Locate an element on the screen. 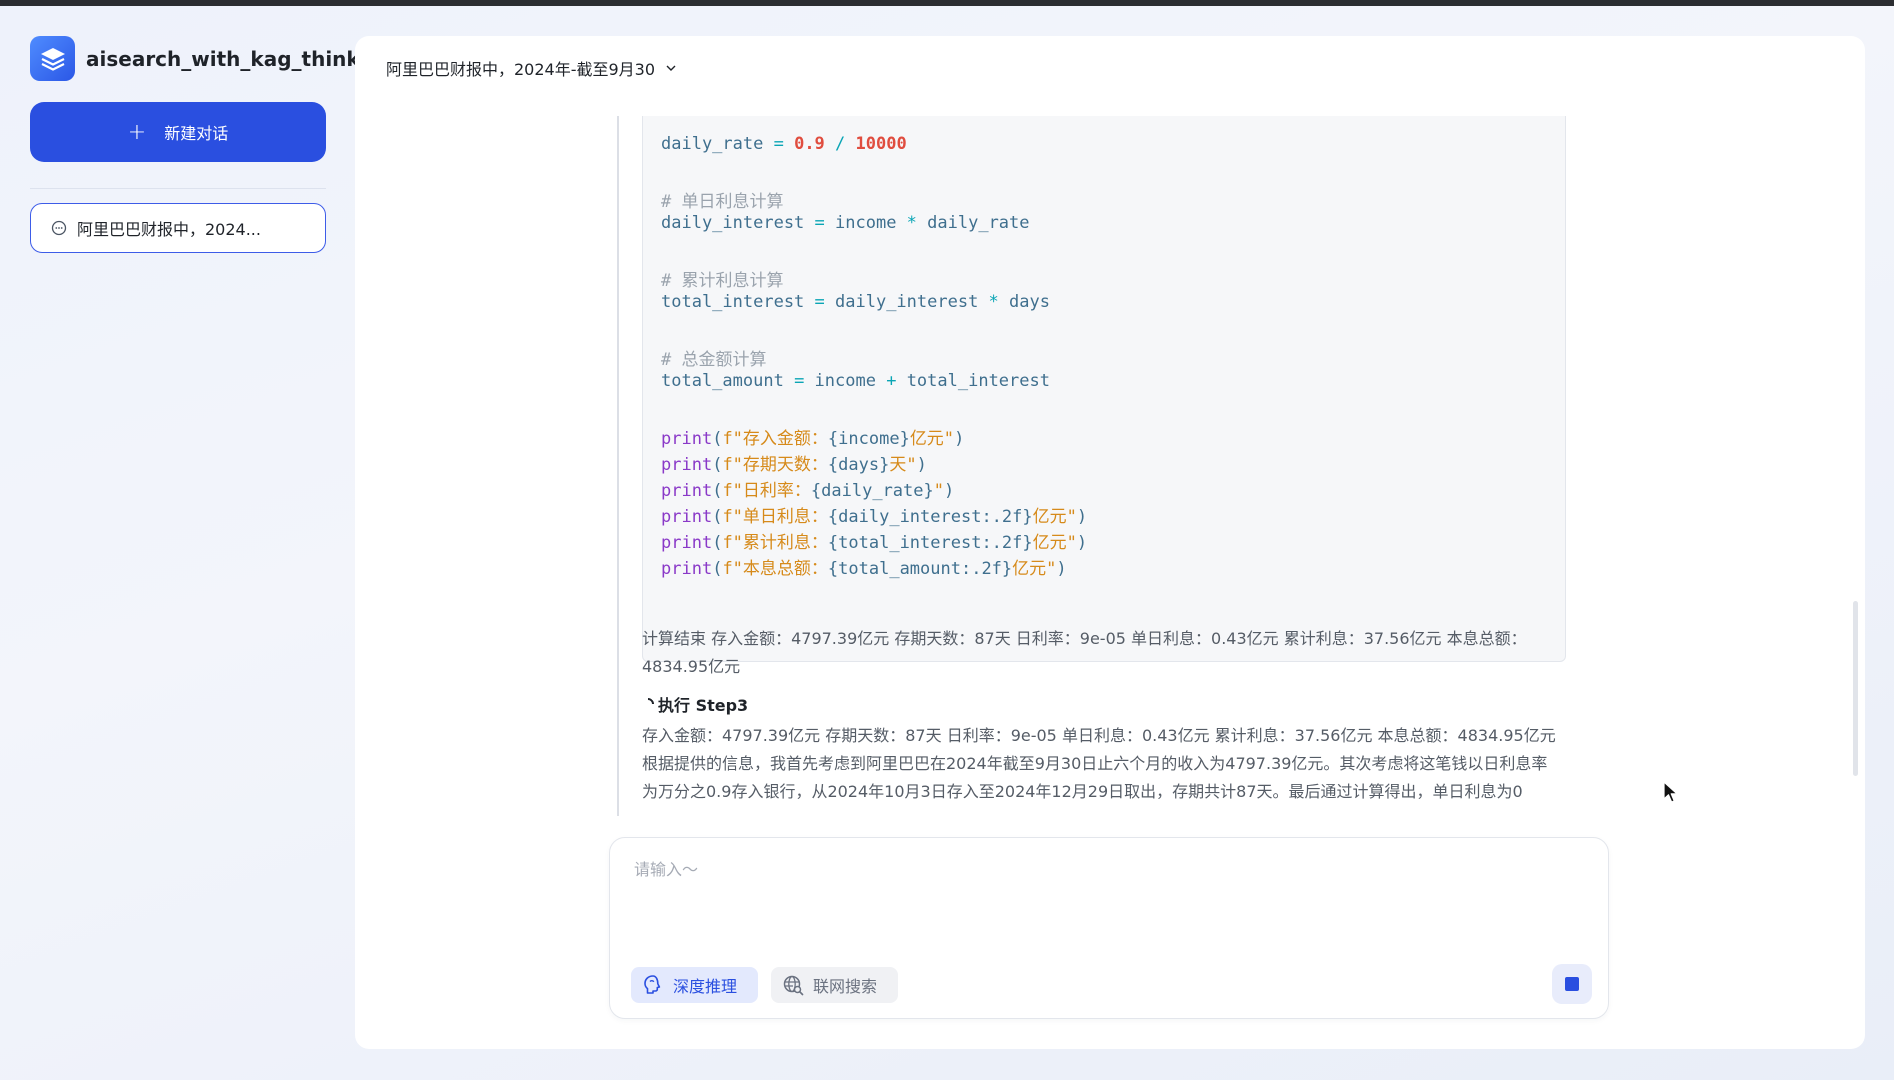  code-line: total_interest = daily_interest * days is located at coordinates (855, 302).